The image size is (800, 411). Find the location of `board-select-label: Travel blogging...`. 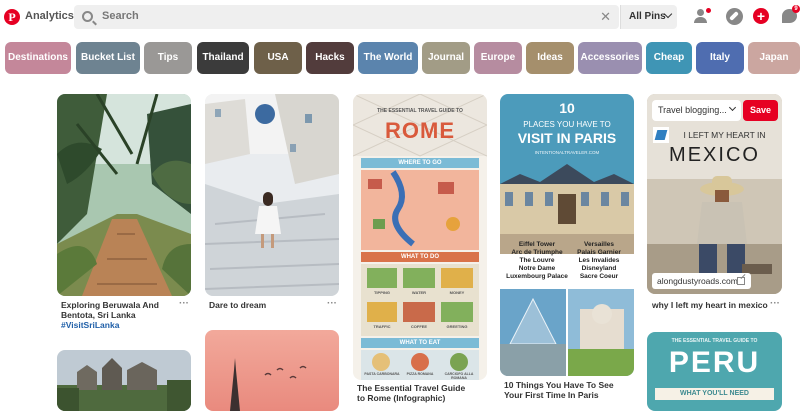

board-select-label: Travel blogging... is located at coordinates (692, 110).